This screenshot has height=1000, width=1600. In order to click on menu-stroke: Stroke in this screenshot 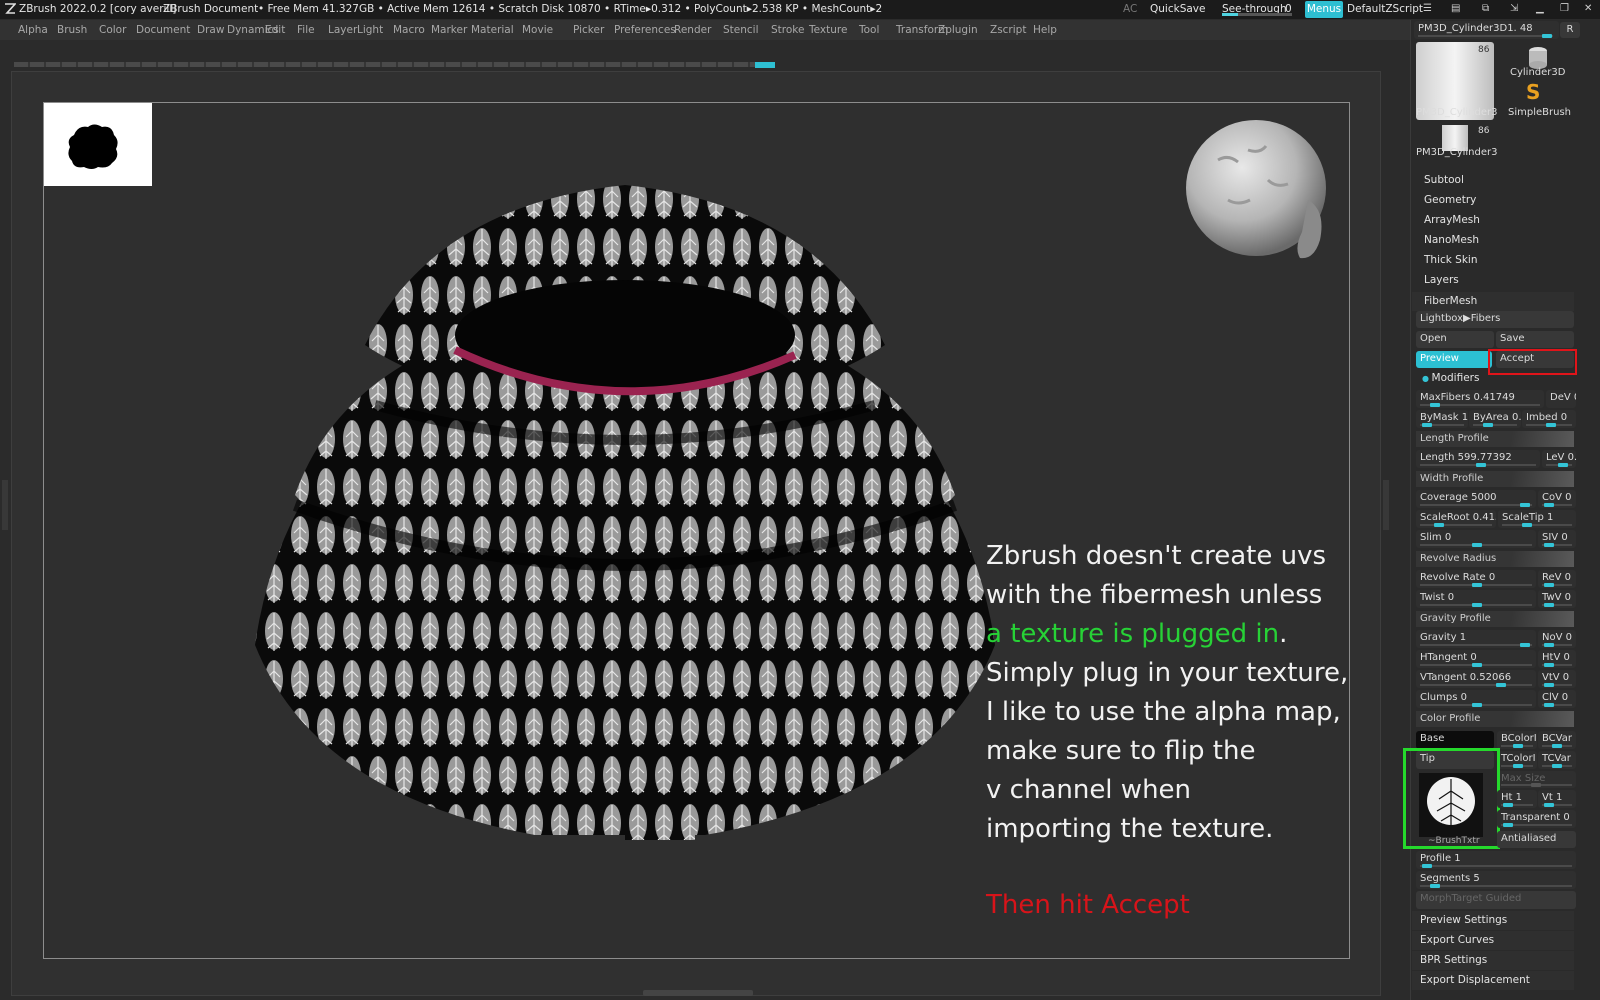, I will do `click(787, 30)`.